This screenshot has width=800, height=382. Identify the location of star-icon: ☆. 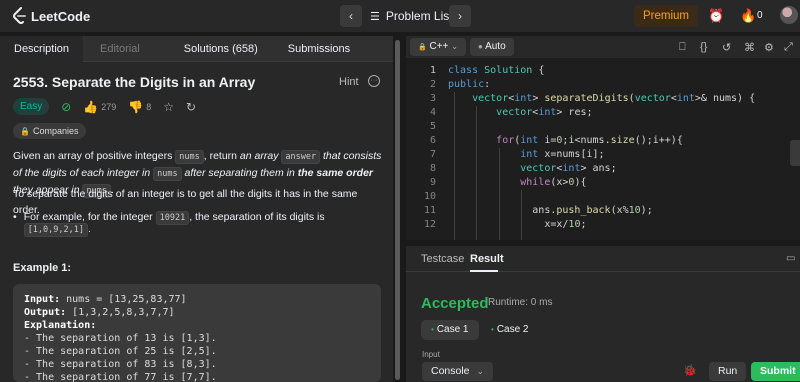
(168, 107).